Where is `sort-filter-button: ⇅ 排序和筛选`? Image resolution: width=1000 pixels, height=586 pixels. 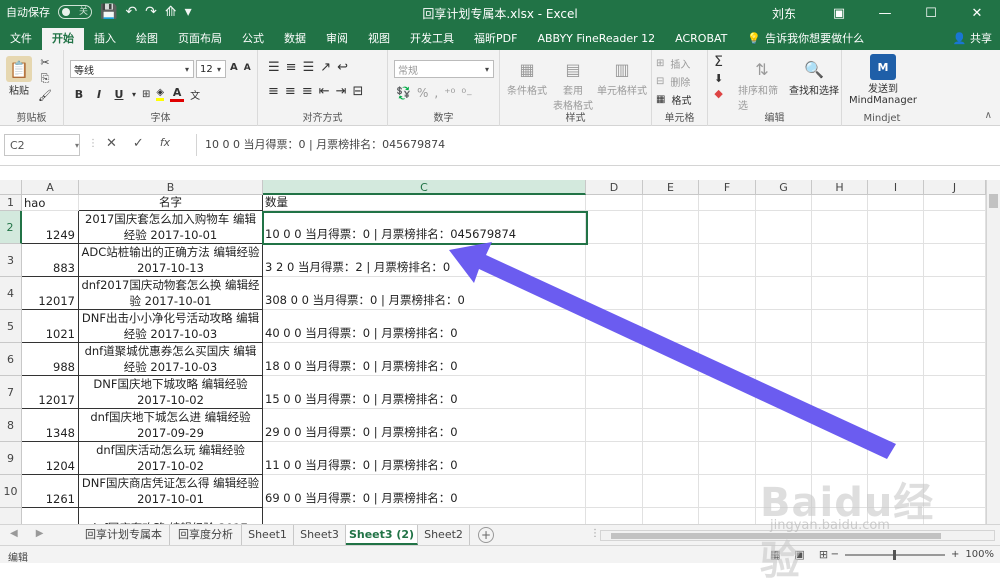
sort-filter-button: ⇅ 排序和筛选 is located at coordinates (762, 84).